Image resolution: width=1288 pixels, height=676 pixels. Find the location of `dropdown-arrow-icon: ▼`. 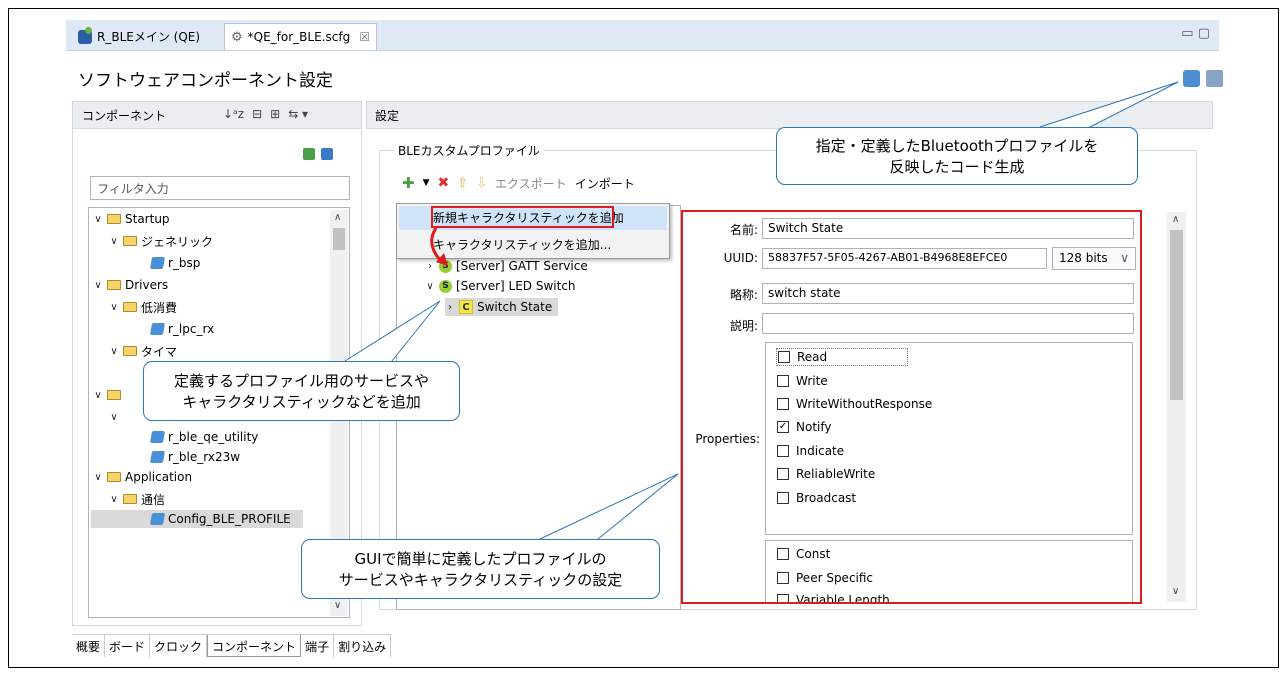

dropdown-arrow-icon: ▼ is located at coordinates (426, 183).